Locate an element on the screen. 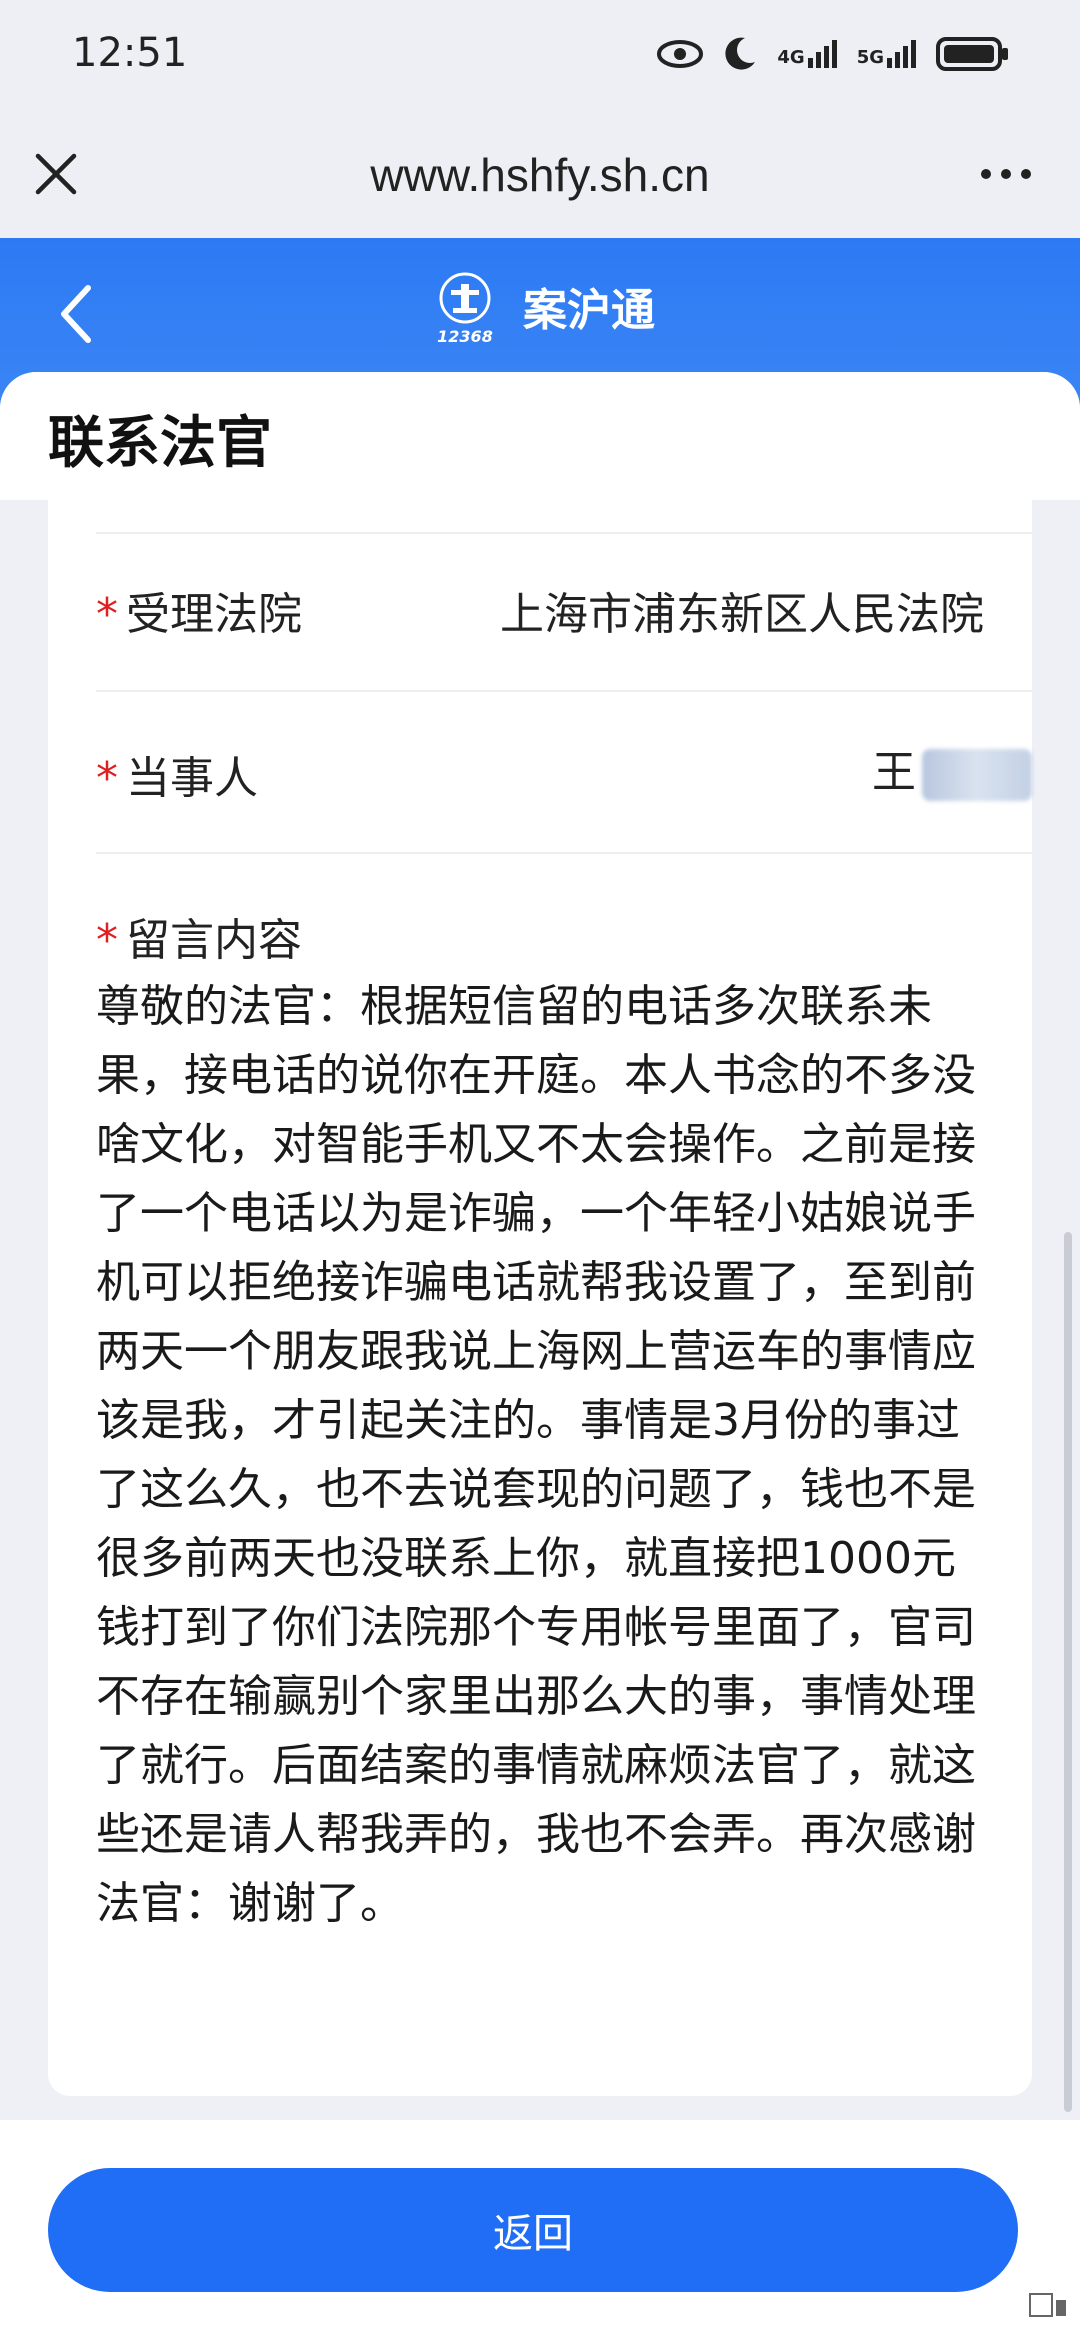 The width and height of the screenshot is (1080, 2340). page-title: 联系法官 is located at coordinates (160, 443).